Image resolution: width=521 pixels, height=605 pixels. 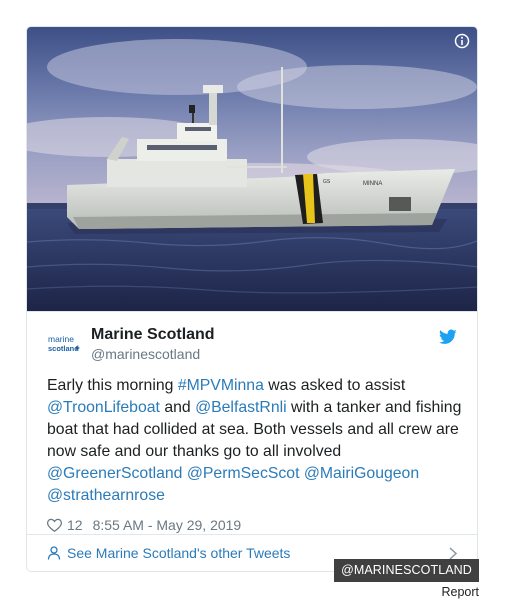 What do you see at coordinates (61, 339) in the screenshot?
I see `avatar-text-line1: marine` at bounding box center [61, 339].